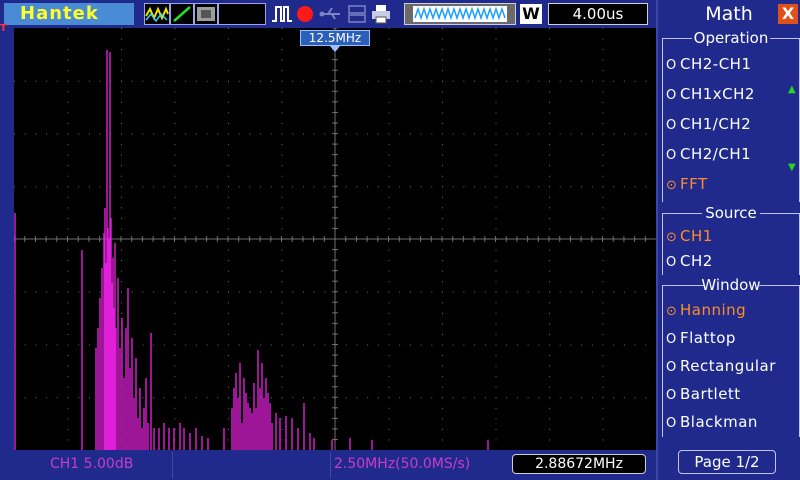 The height and width of the screenshot is (480, 800). I want to click on source-option: O CH2, so click(689, 261).